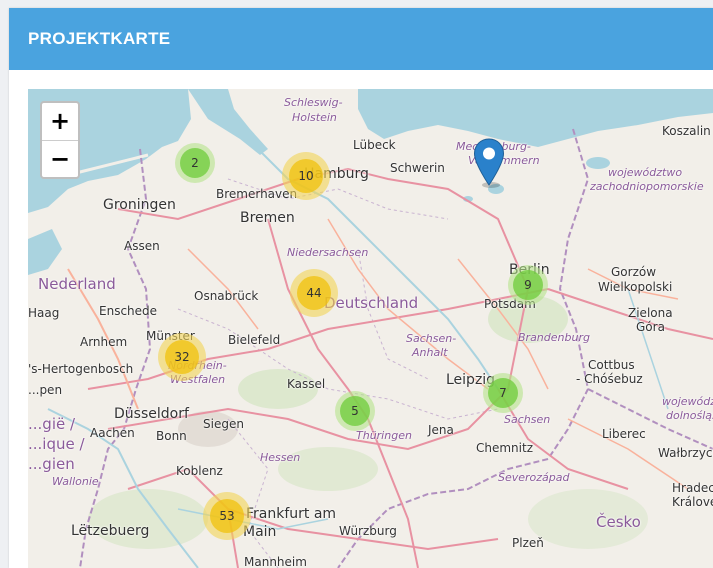  Describe the element at coordinates (254, 340) in the screenshot. I see `map-label-bielefeld: Bielefeld` at that location.